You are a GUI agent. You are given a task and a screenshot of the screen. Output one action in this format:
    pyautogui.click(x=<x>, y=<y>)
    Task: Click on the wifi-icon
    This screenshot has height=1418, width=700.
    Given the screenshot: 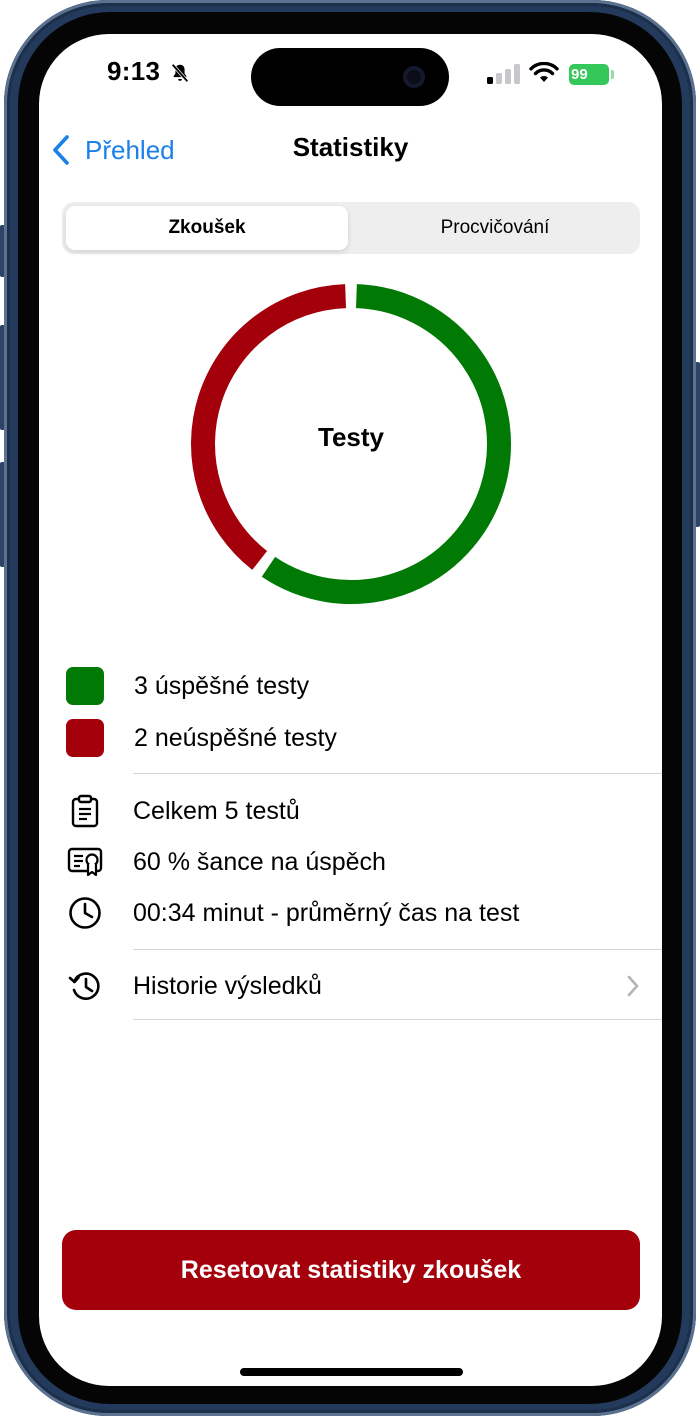 What is the action you would take?
    pyautogui.click(x=544, y=72)
    